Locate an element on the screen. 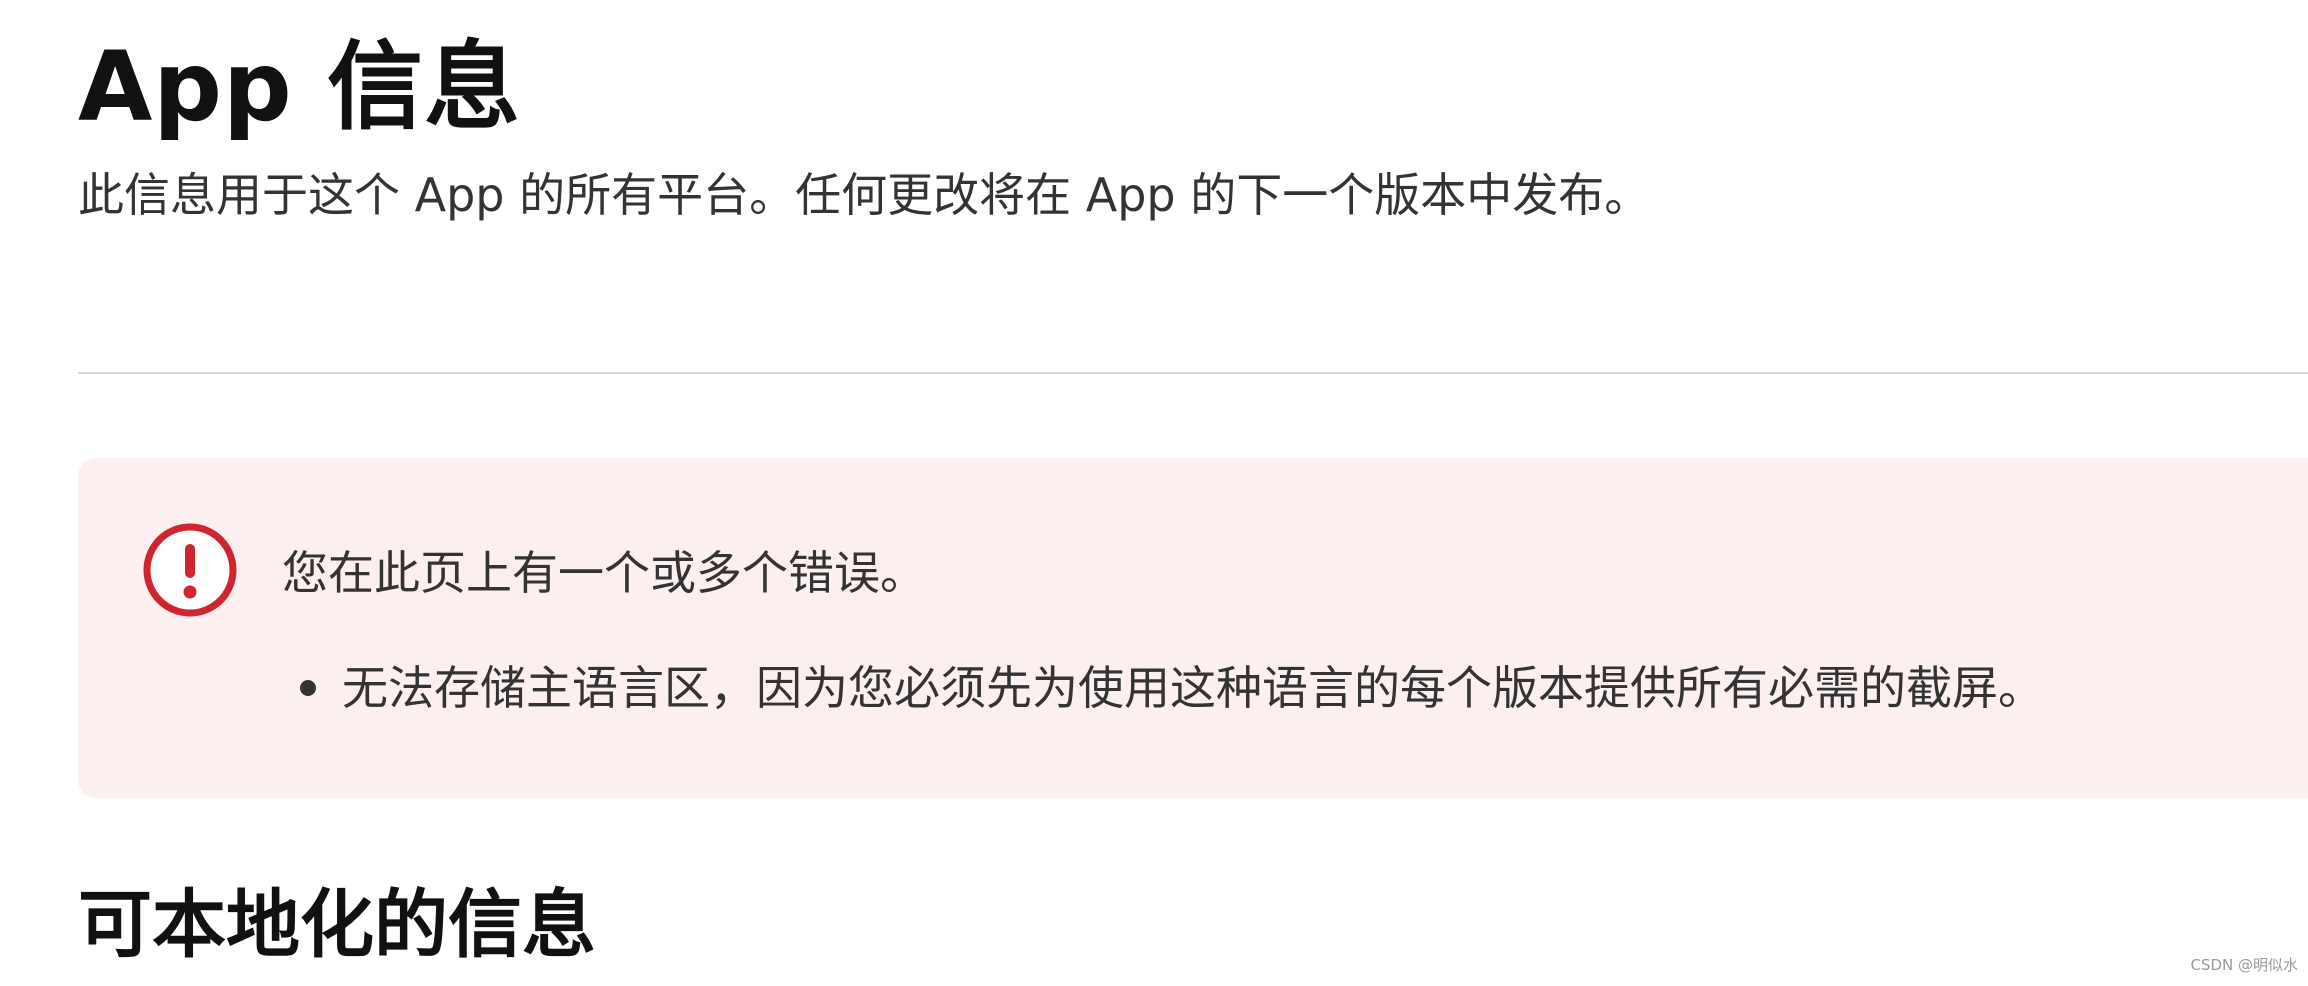 Image resolution: width=2308 pixels, height=986 pixels. error-list-item: 无法存储主语言区，因为您必须先为使用这种语言的每个版本提供所有必需的截屏。 is located at coordinates (1172, 688).